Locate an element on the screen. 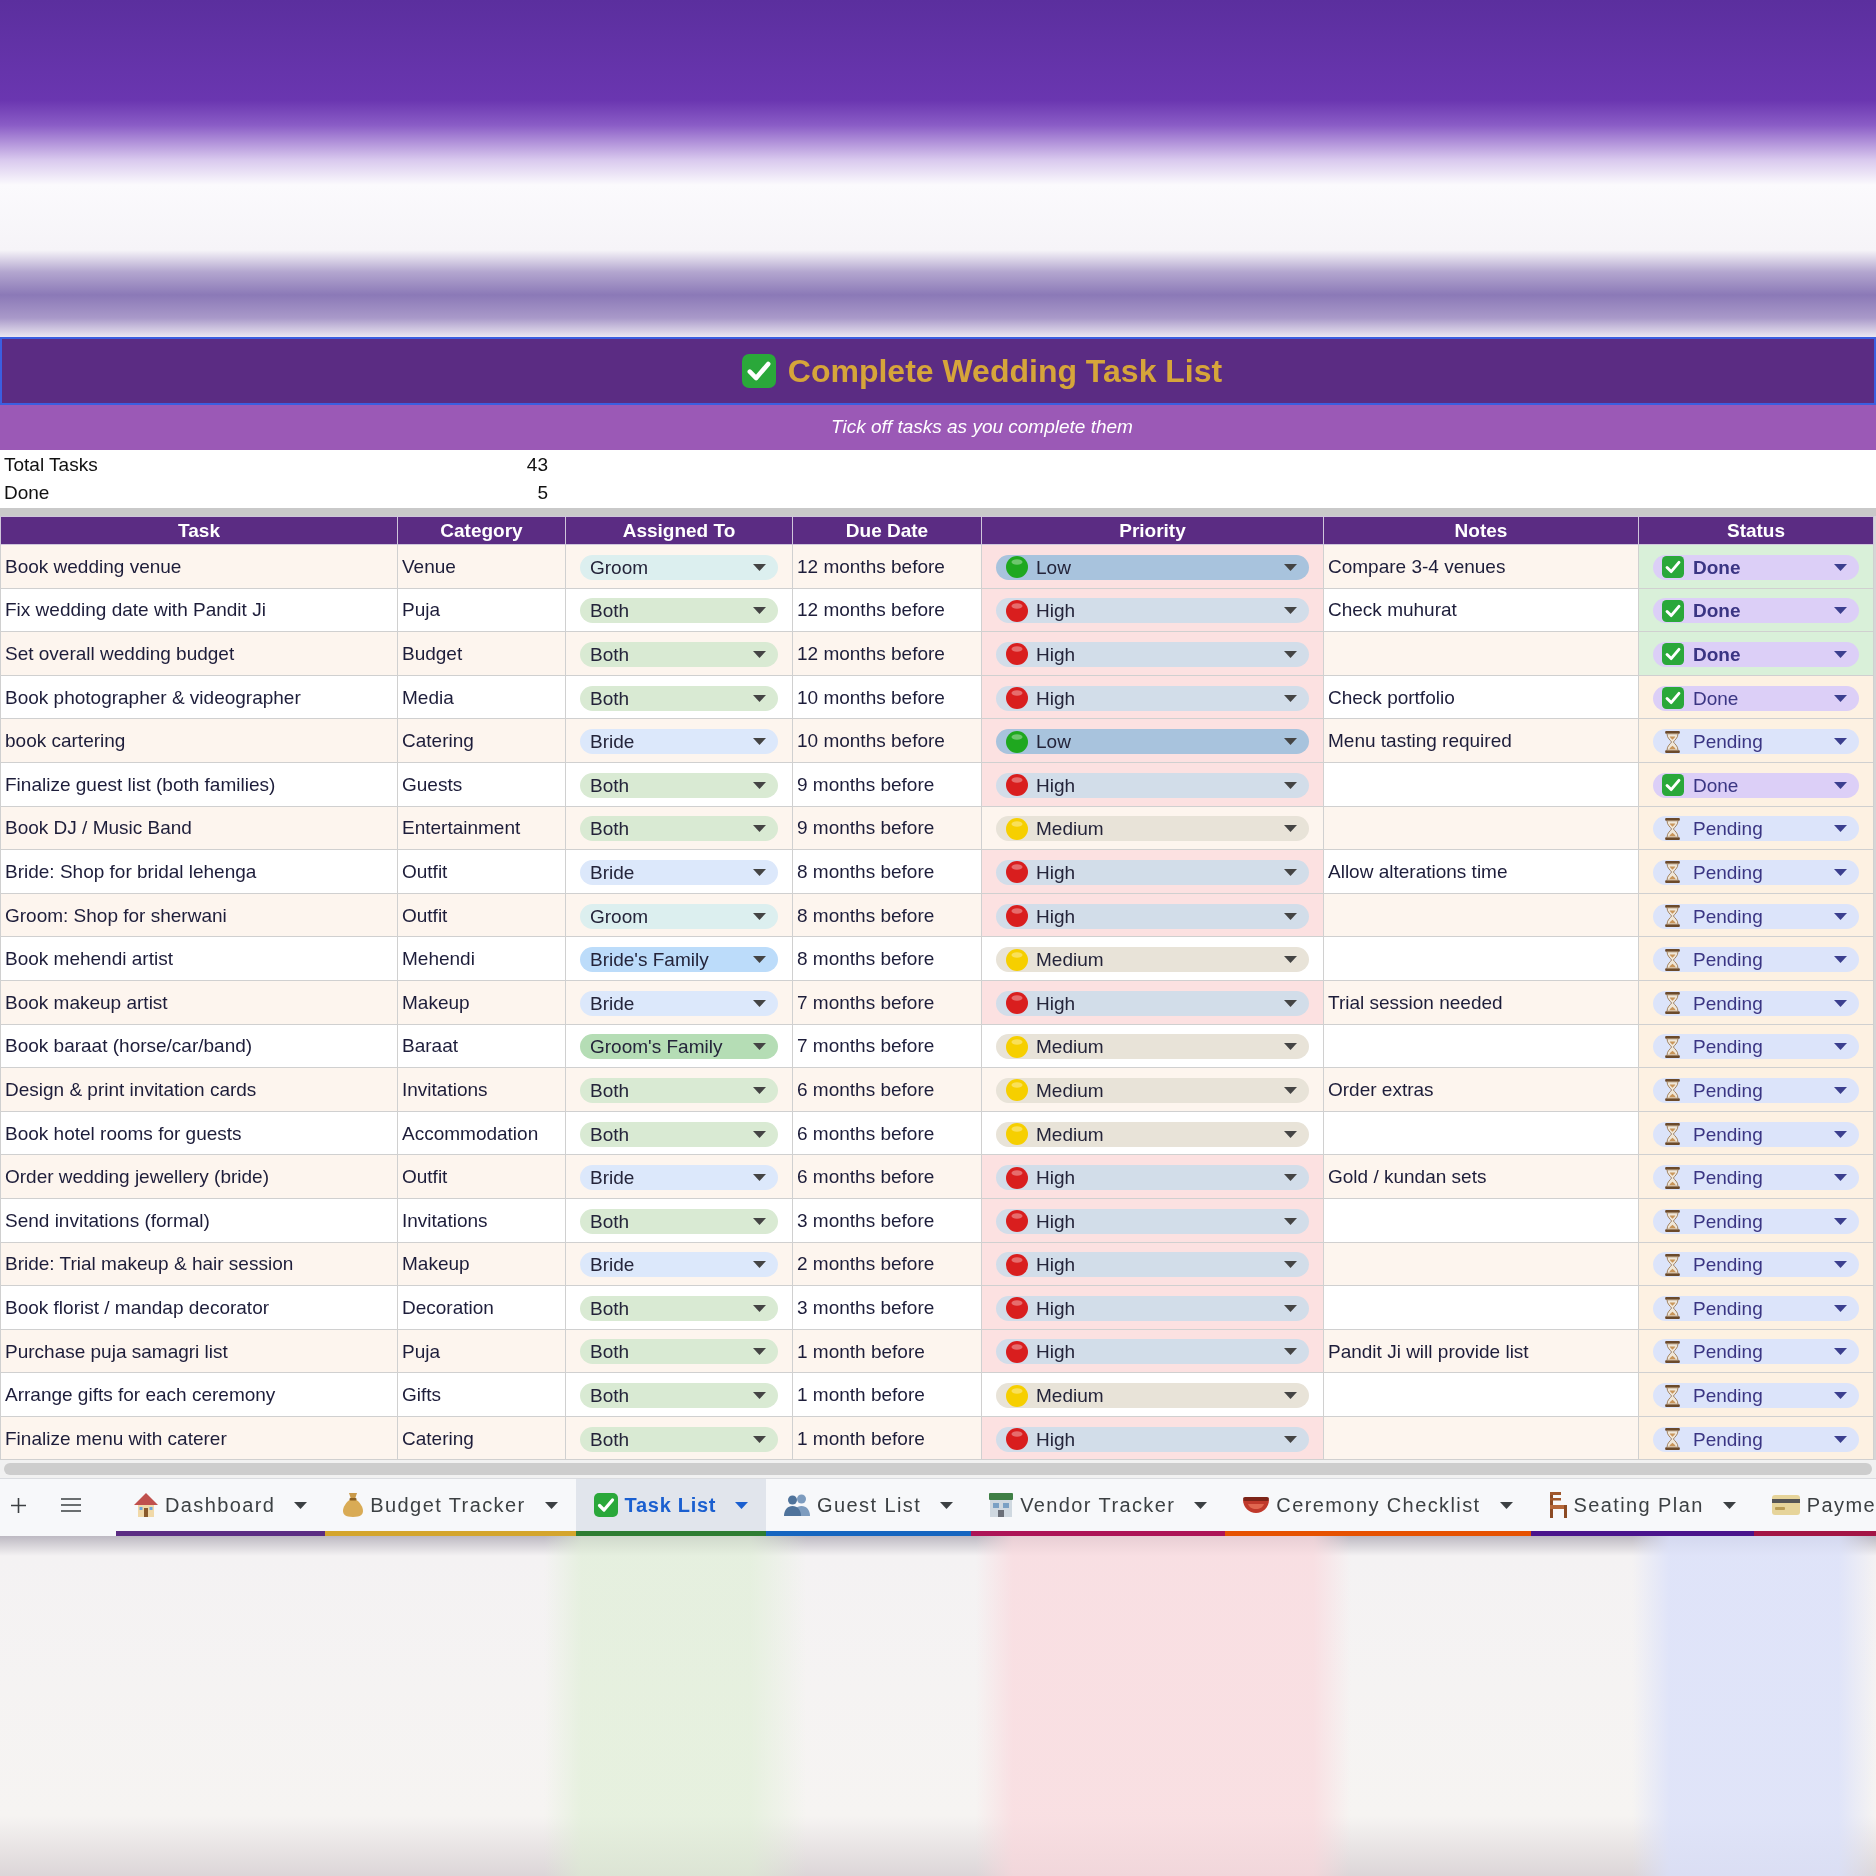 The width and height of the screenshot is (1876, 1876). scrollbar-thumb is located at coordinates (938, 1469).